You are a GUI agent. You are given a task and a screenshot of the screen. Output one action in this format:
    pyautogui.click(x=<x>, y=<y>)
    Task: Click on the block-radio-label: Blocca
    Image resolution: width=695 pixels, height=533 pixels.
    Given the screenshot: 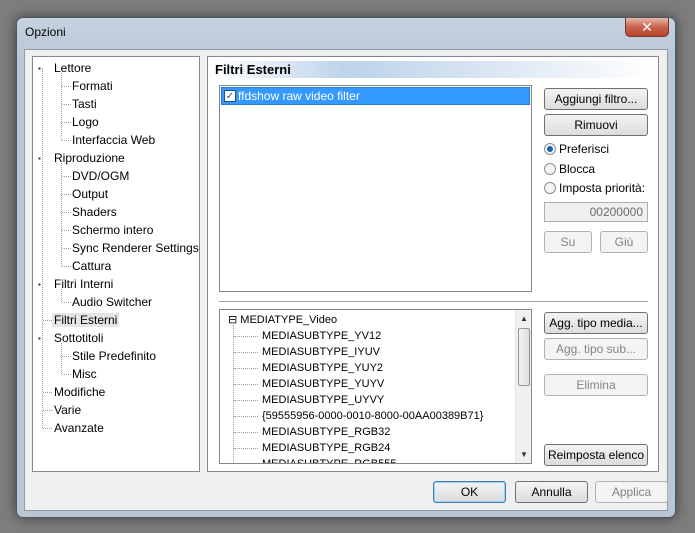 What is the action you would take?
    pyautogui.click(x=577, y=169)
    